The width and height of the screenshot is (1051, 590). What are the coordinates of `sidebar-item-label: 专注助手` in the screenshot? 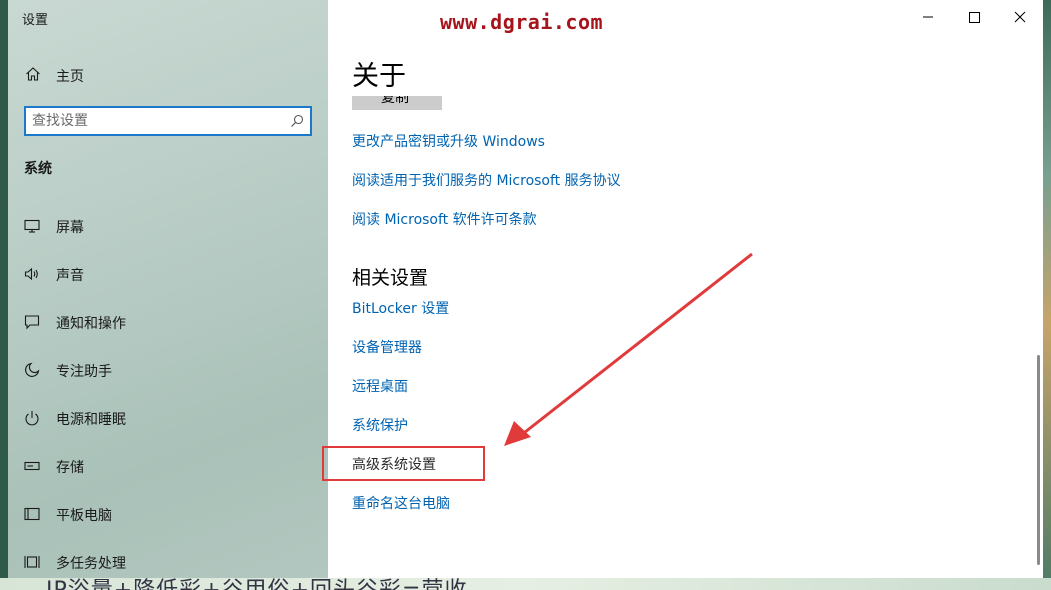 It's located at (84, 372).